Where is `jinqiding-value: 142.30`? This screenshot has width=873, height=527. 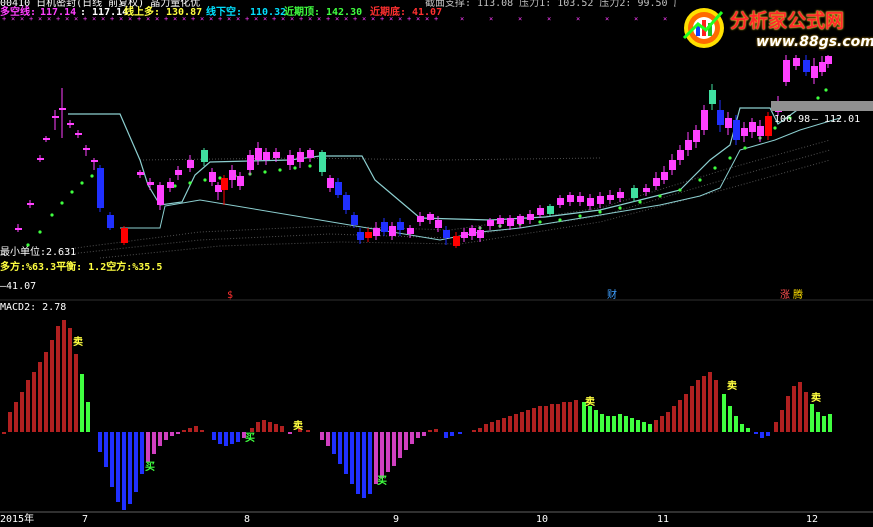 jinqiding-value: 142.30 is located at coordinates (344, 12).